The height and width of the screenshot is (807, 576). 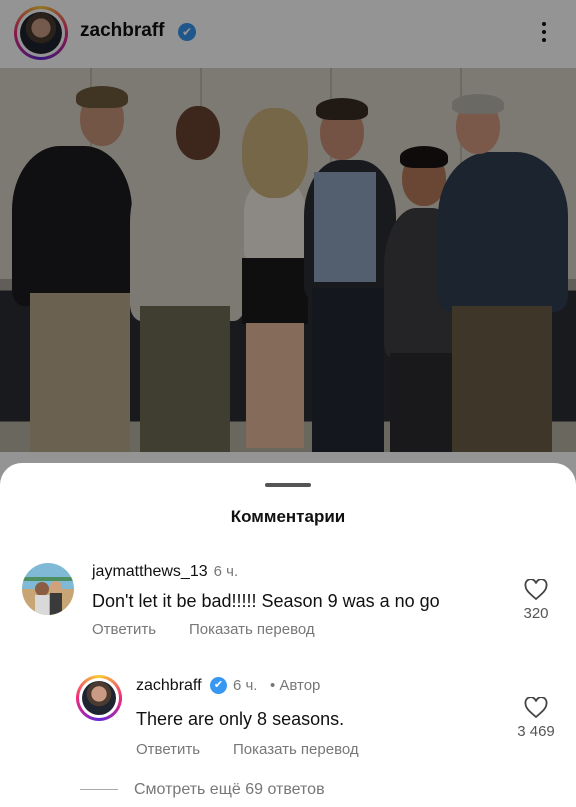 What do you see at coordinates (536, 613) in the screenshot?
I see `like-count: 320` at bounding box center [536, 613].